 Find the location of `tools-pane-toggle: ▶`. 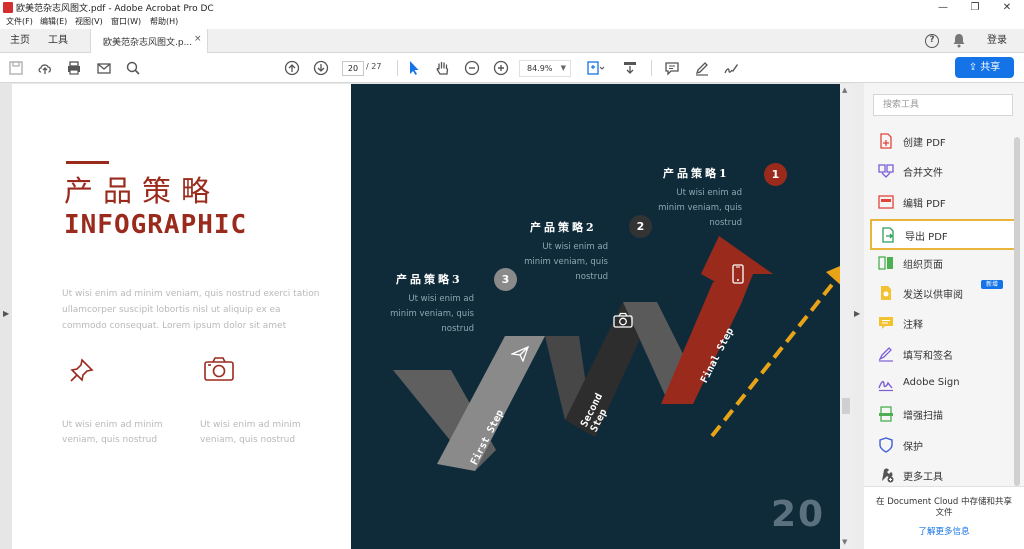

tools-pane-toggle: ▶ is located at coordinates (858, 316).